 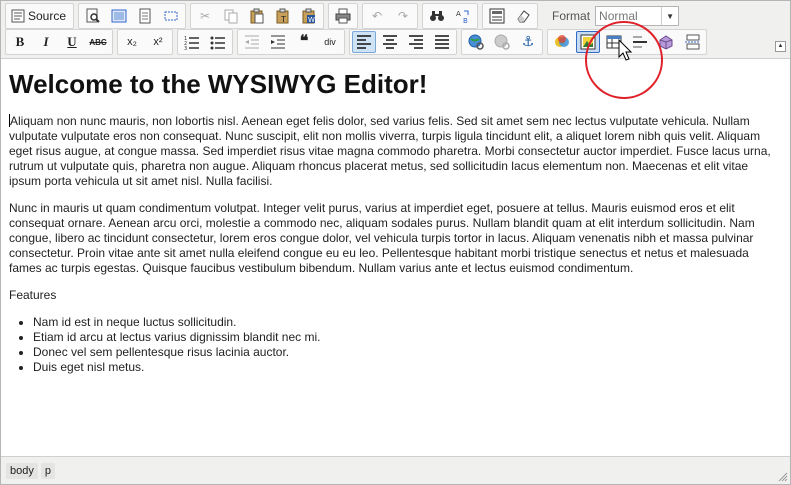 I want to click on link-globe-icon, so click(x=476, y=42).